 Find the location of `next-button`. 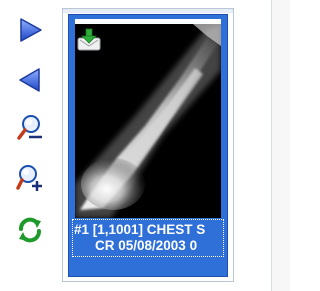

next-button is located at coordinates (30, 30).